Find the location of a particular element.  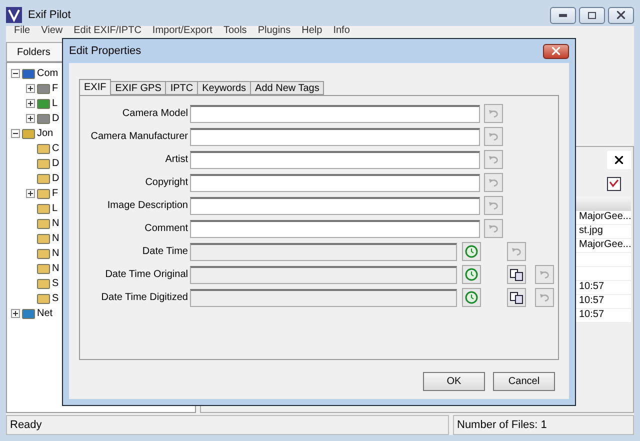

dialog-button: Cancel is located at coordinates (524, 381).